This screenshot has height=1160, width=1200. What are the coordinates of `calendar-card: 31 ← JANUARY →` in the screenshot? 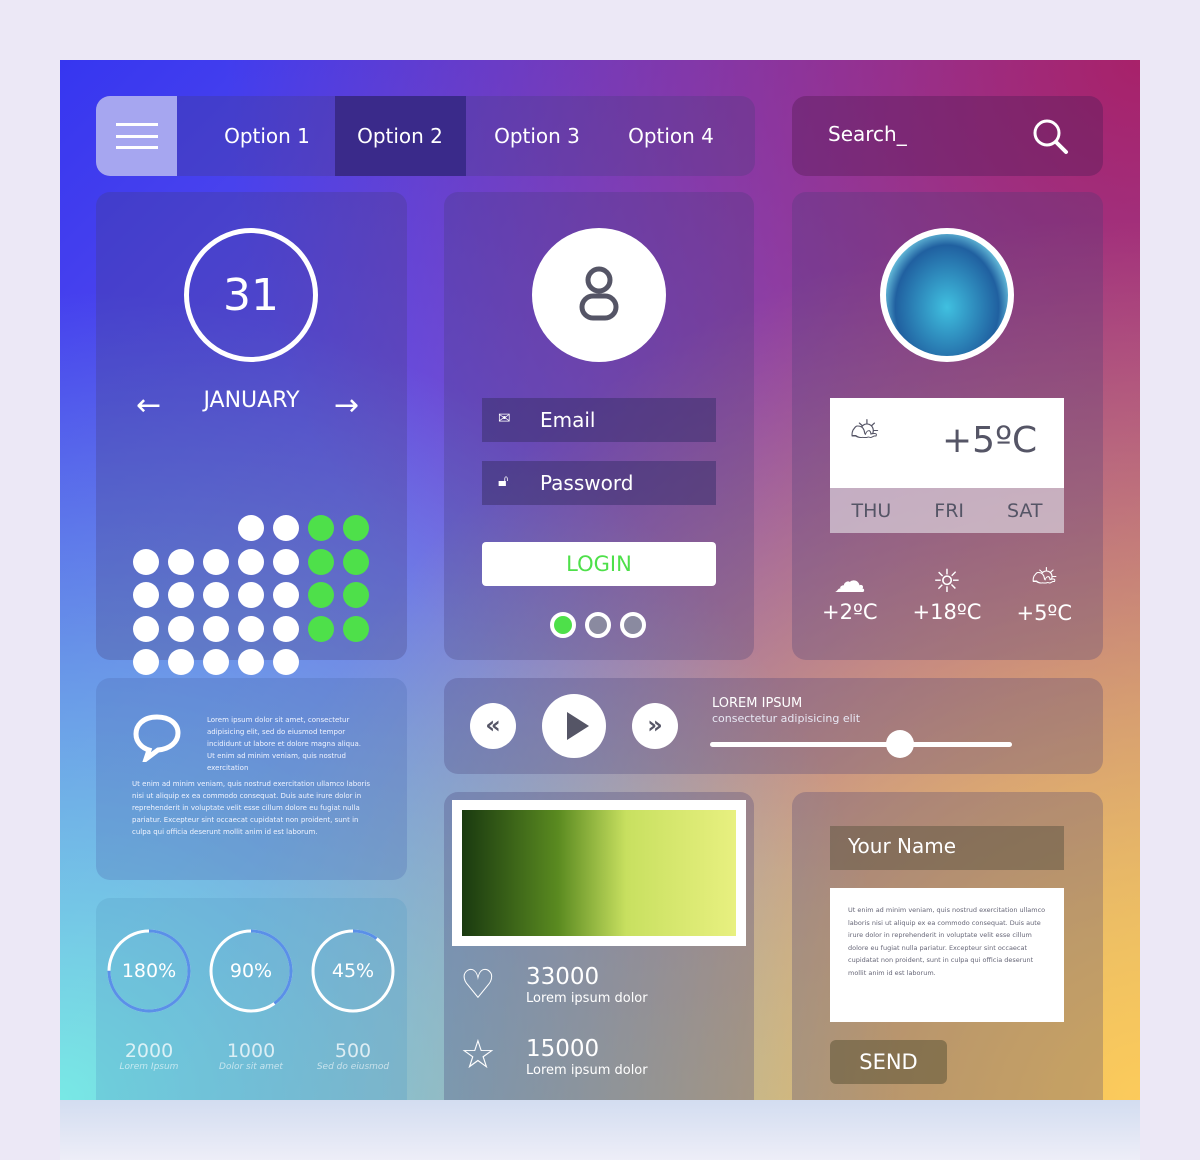 It's located at (251, 433).